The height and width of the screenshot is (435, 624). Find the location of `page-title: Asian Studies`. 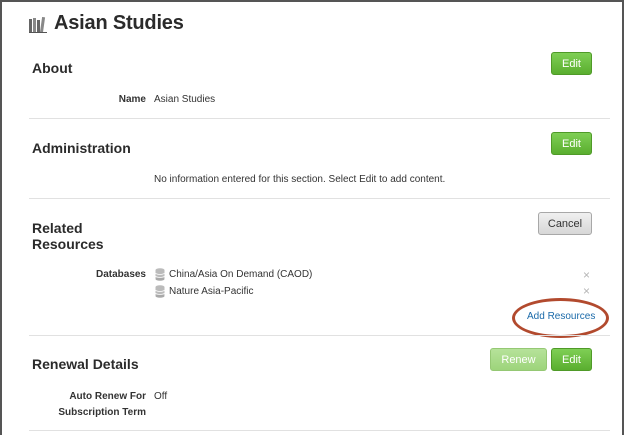

page-title: Asian Studies is located at coordinates (119, 22).